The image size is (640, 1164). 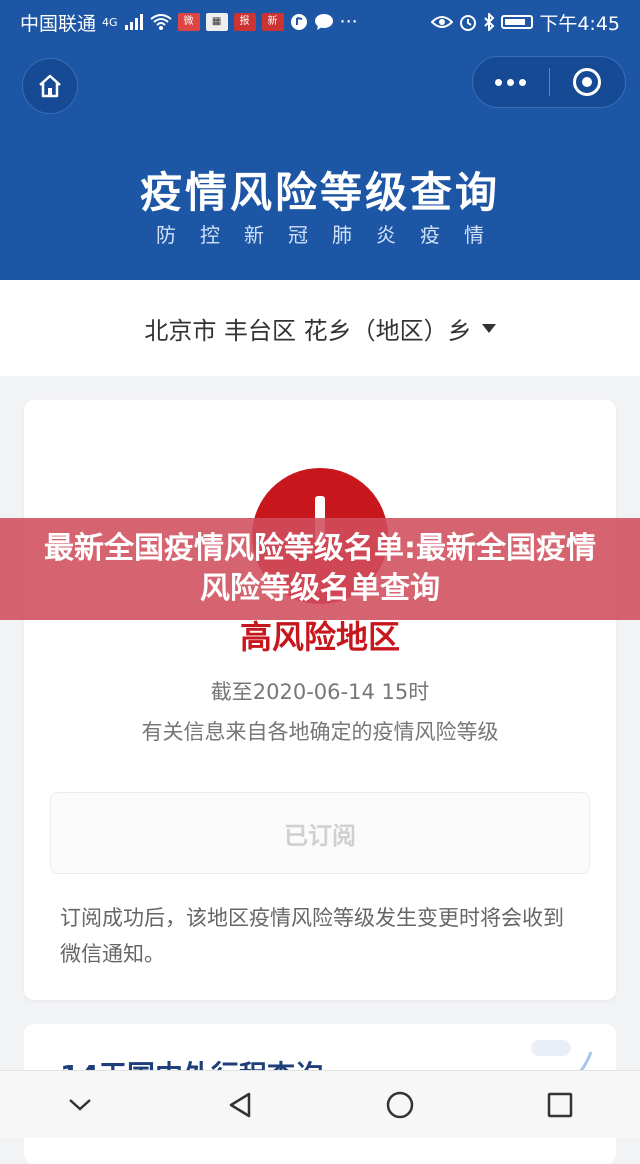 I want to click on status-bar: 中国联通 4G 微 ▦ 报 新 ··· 下午4:45, so click(x=320, y=22).